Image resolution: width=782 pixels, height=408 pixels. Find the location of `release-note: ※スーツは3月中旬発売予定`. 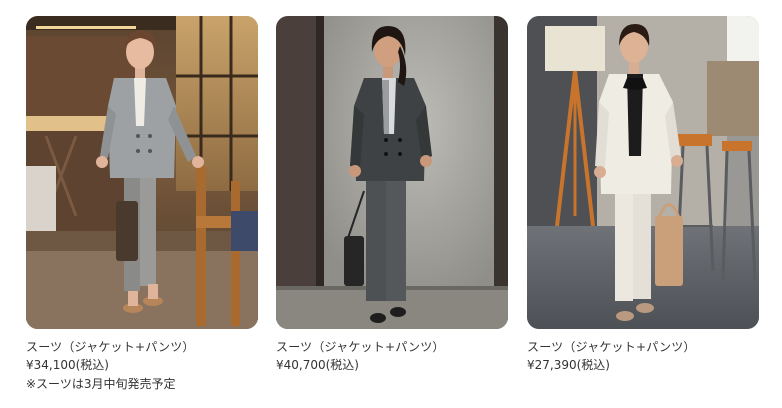

release-note: ※スーツは3月中旬発売予定 is located at coordinates (101, 384).